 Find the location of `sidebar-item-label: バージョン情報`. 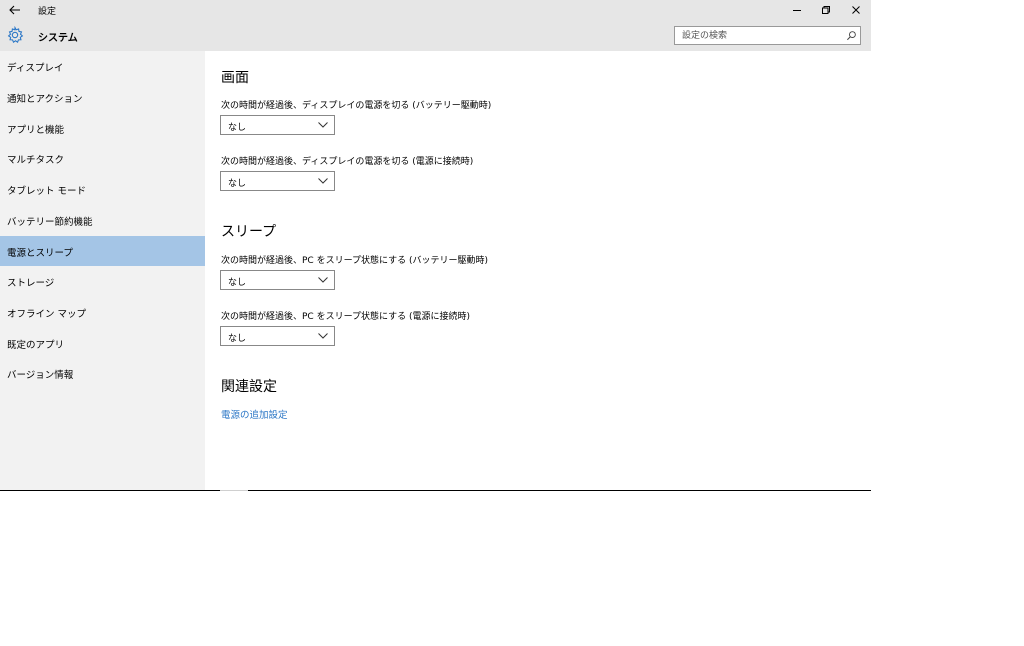

sidebar-item-label: バージョン情報 is located at coordinates (40, 375).